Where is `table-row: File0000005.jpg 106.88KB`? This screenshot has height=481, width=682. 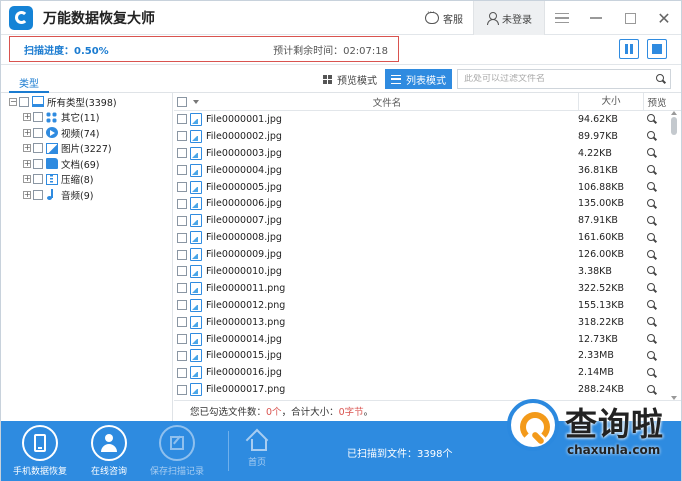 table-row: File0000005.jpg 106.88KB is located at coordinates (427, 187).